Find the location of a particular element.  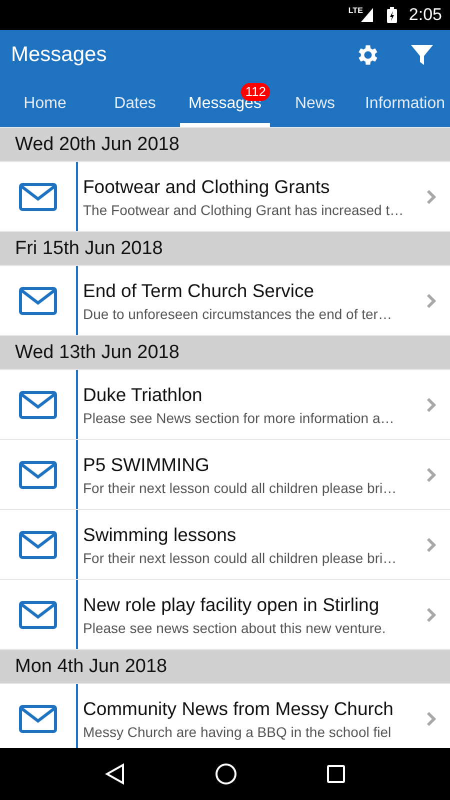

message-row: New role play facility open in Stirling Please see news section about this new venture. is located at coordinates (225, 614).